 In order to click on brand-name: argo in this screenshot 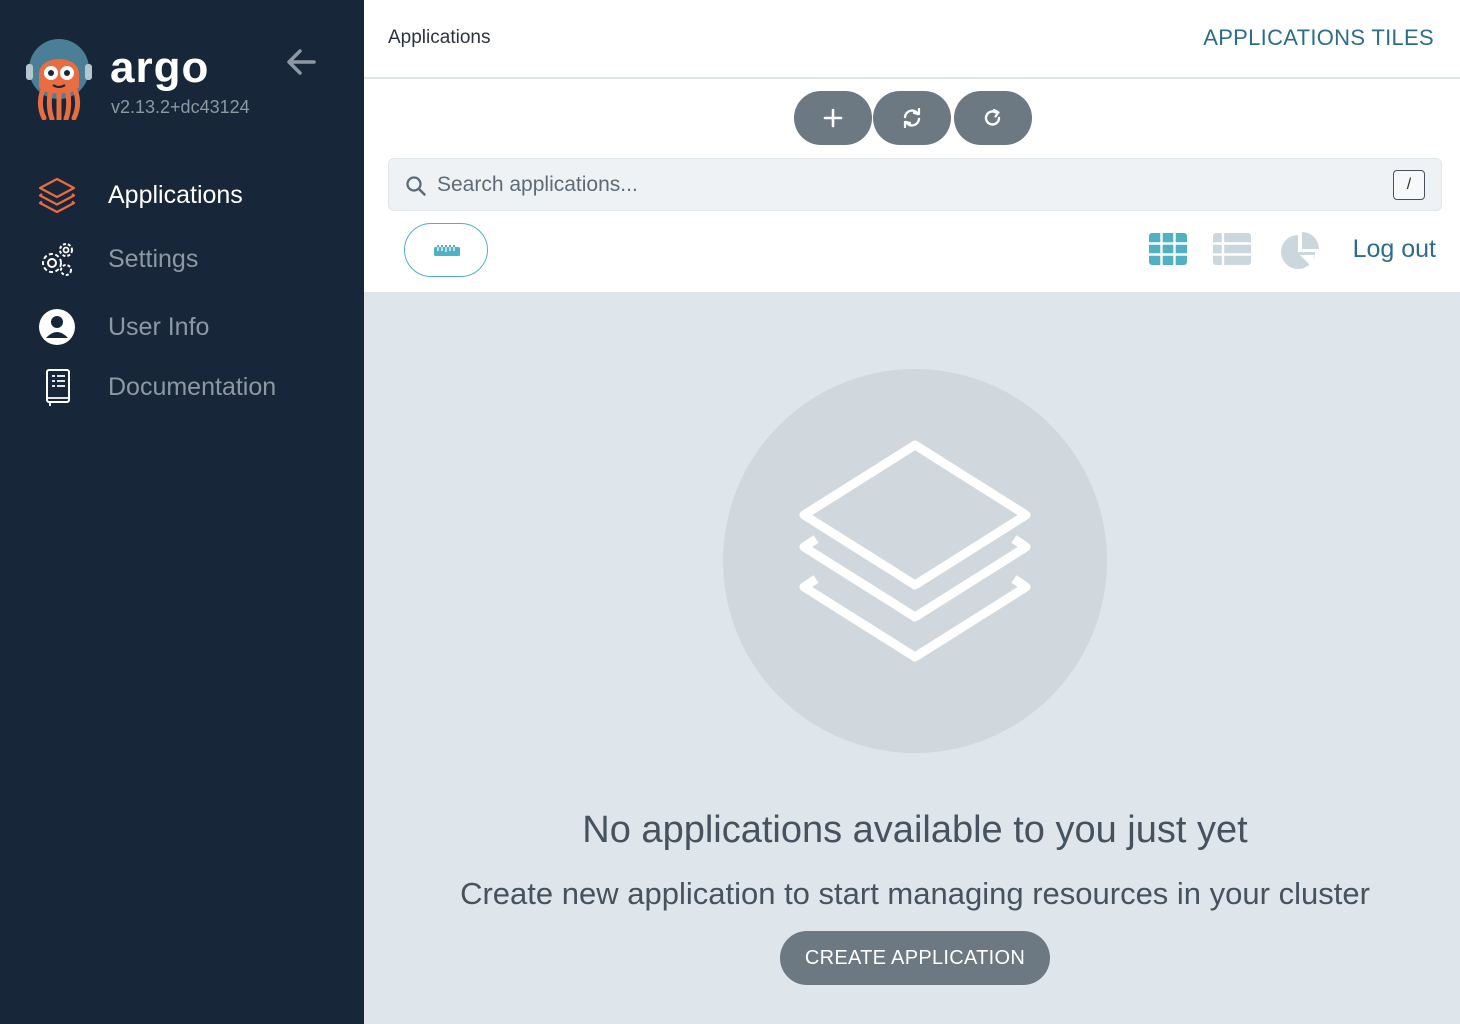, I will do `click(160, 67)`.